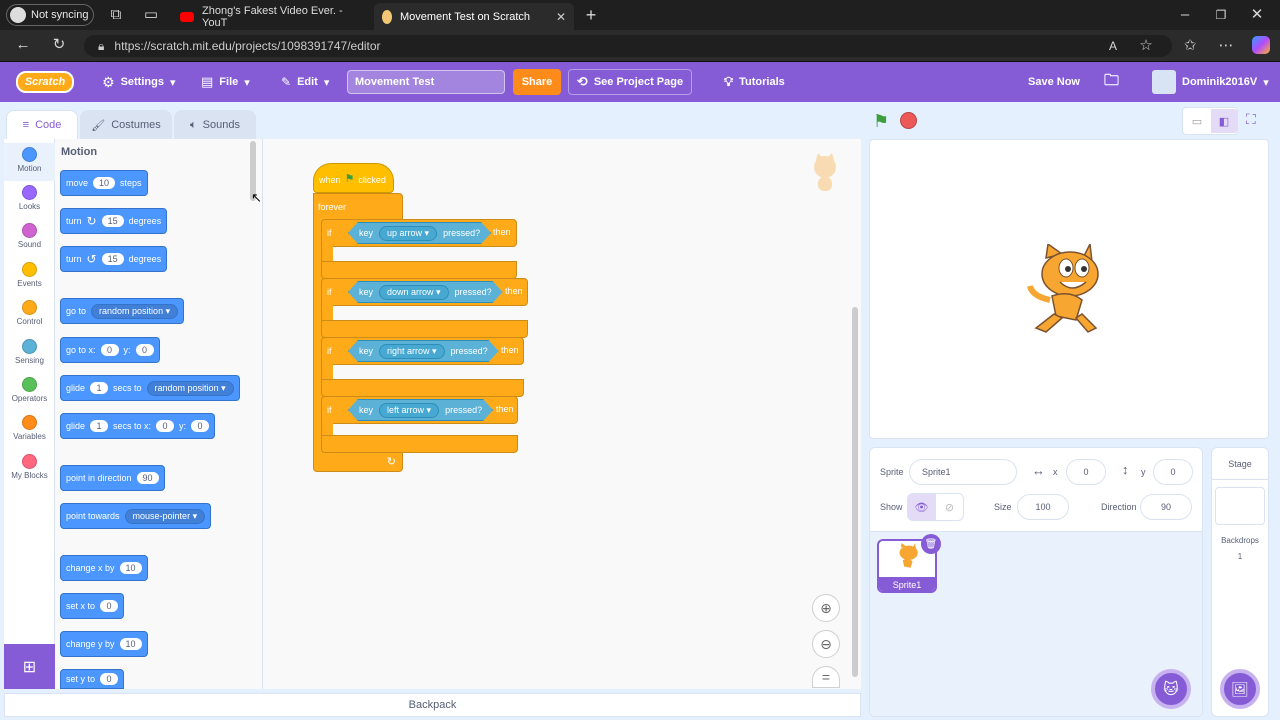  I want to click on point-target-dropdown: mouse-pointer ▾, so click(165, 516).